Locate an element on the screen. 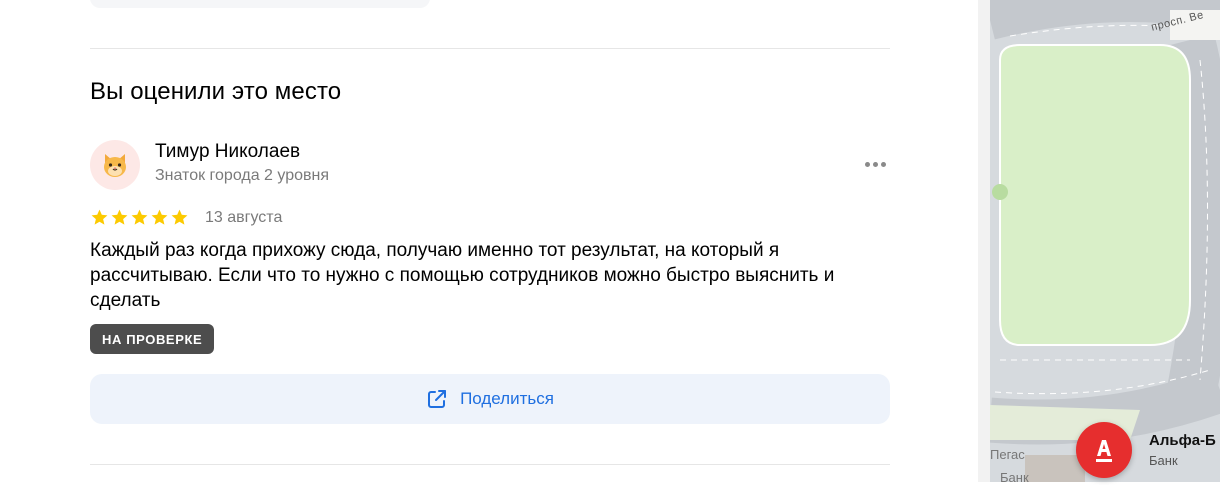 The height and width of the screenshot is (485, 1220). share-label: Поделиться is located at coordinates (507, 398).